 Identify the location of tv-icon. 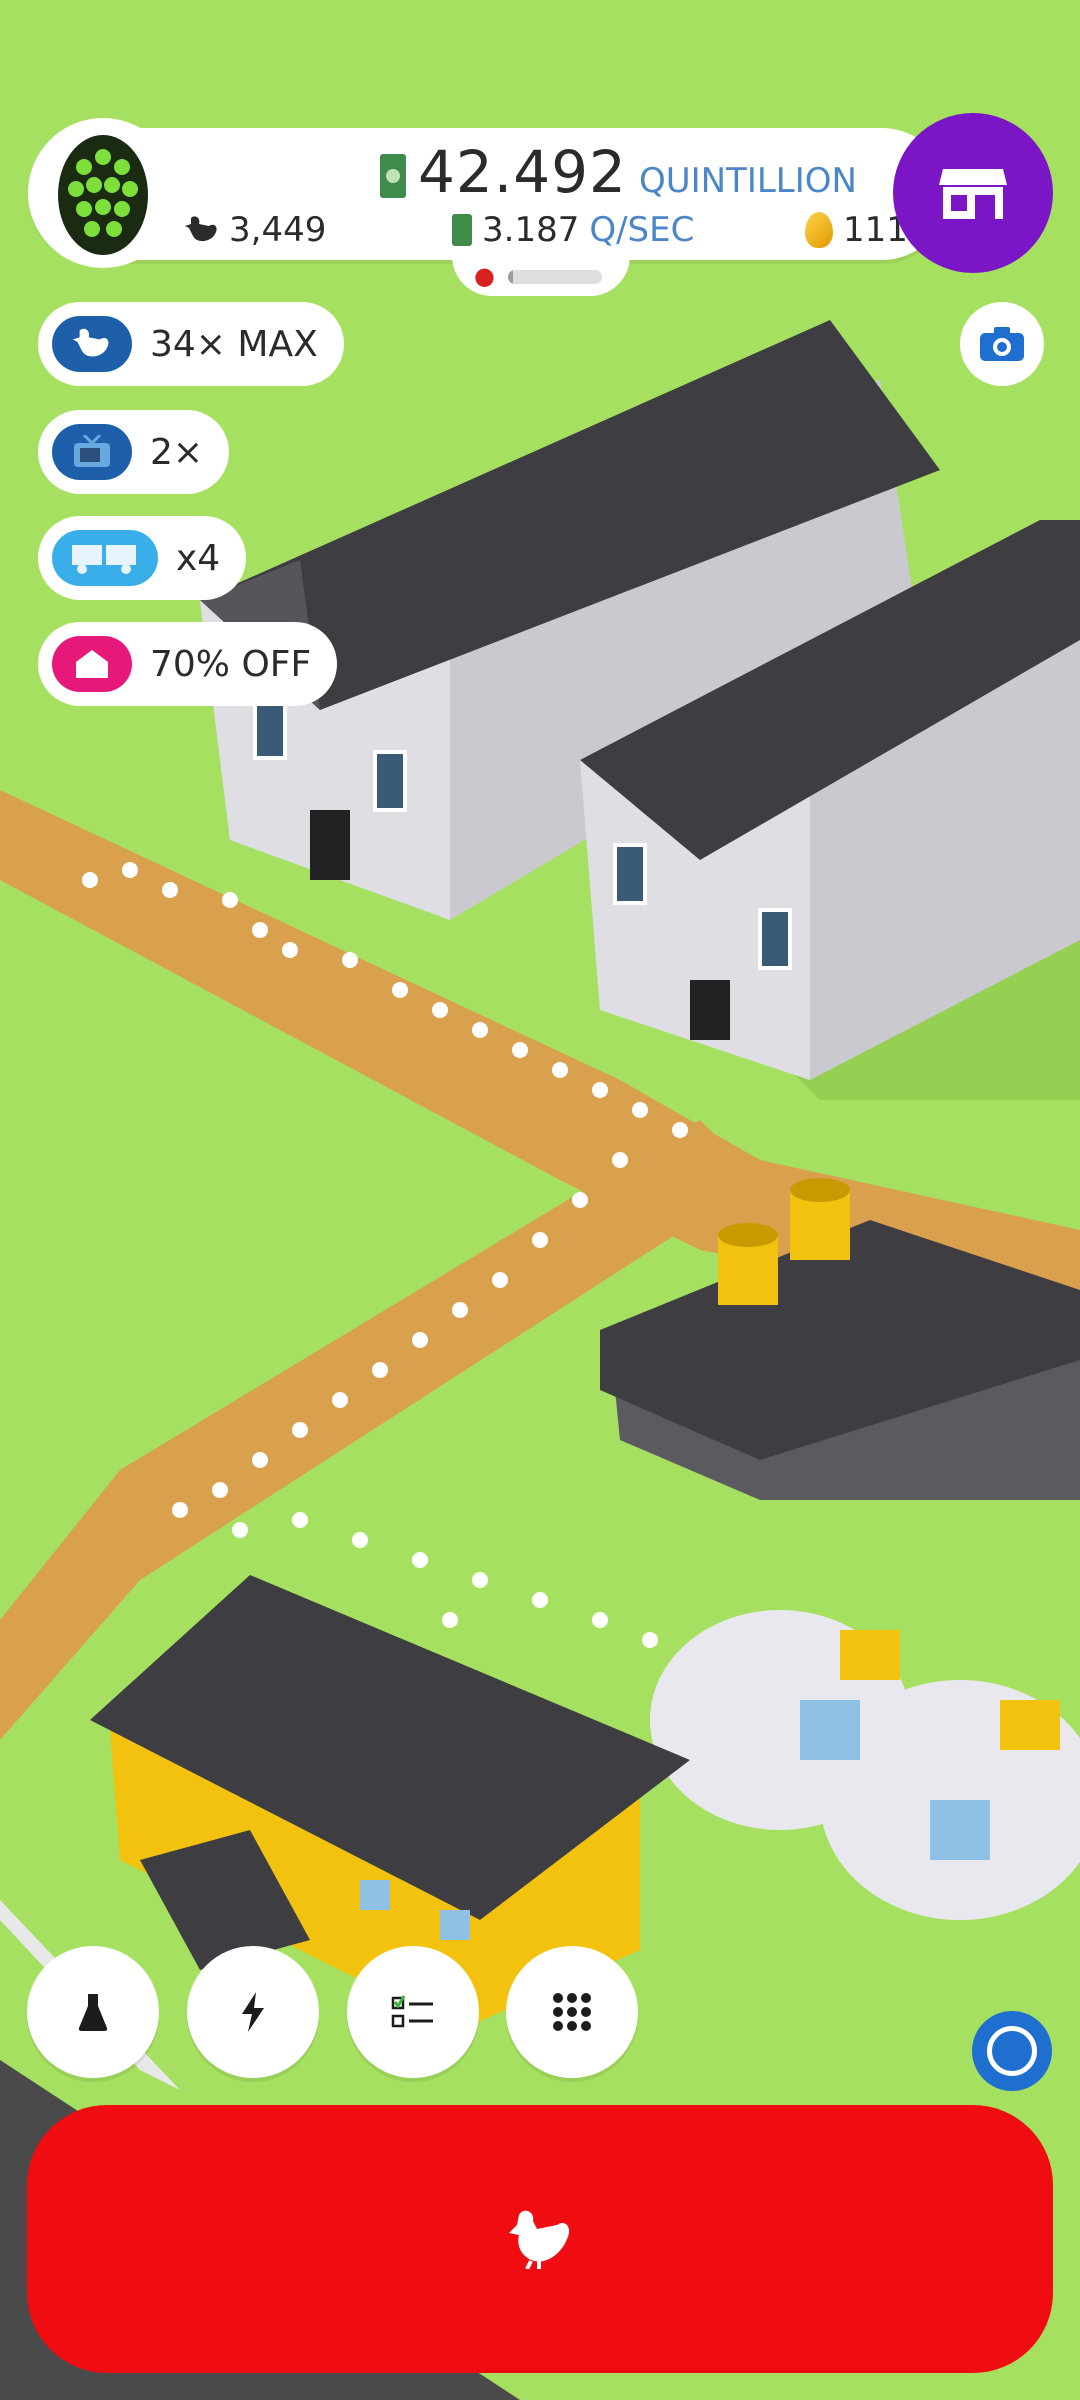
(92, 452).